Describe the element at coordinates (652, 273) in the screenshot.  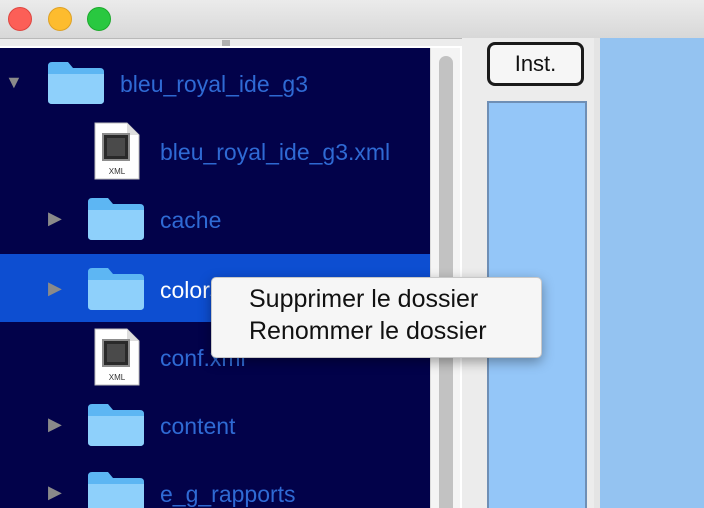
I see `content-area` at that location.